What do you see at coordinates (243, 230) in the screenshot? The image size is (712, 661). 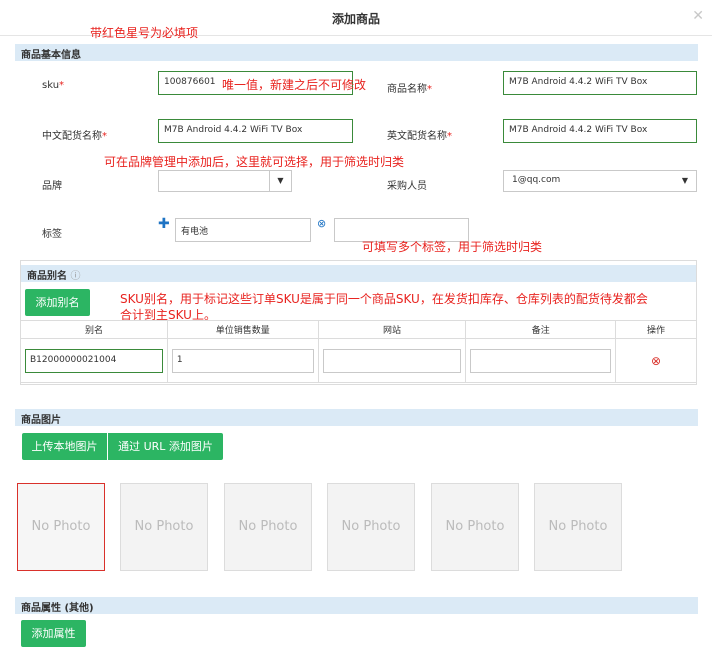 I see `tag-field: 有电池` at bounding box center [243, 230].